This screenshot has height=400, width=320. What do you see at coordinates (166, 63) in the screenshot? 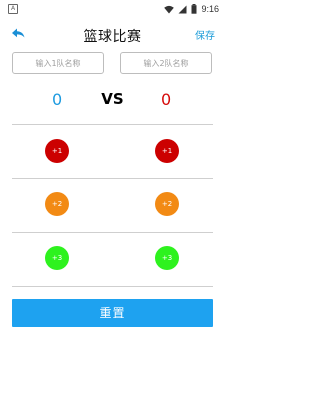
I see `team2-name-input` at bounding box center [166, 63].